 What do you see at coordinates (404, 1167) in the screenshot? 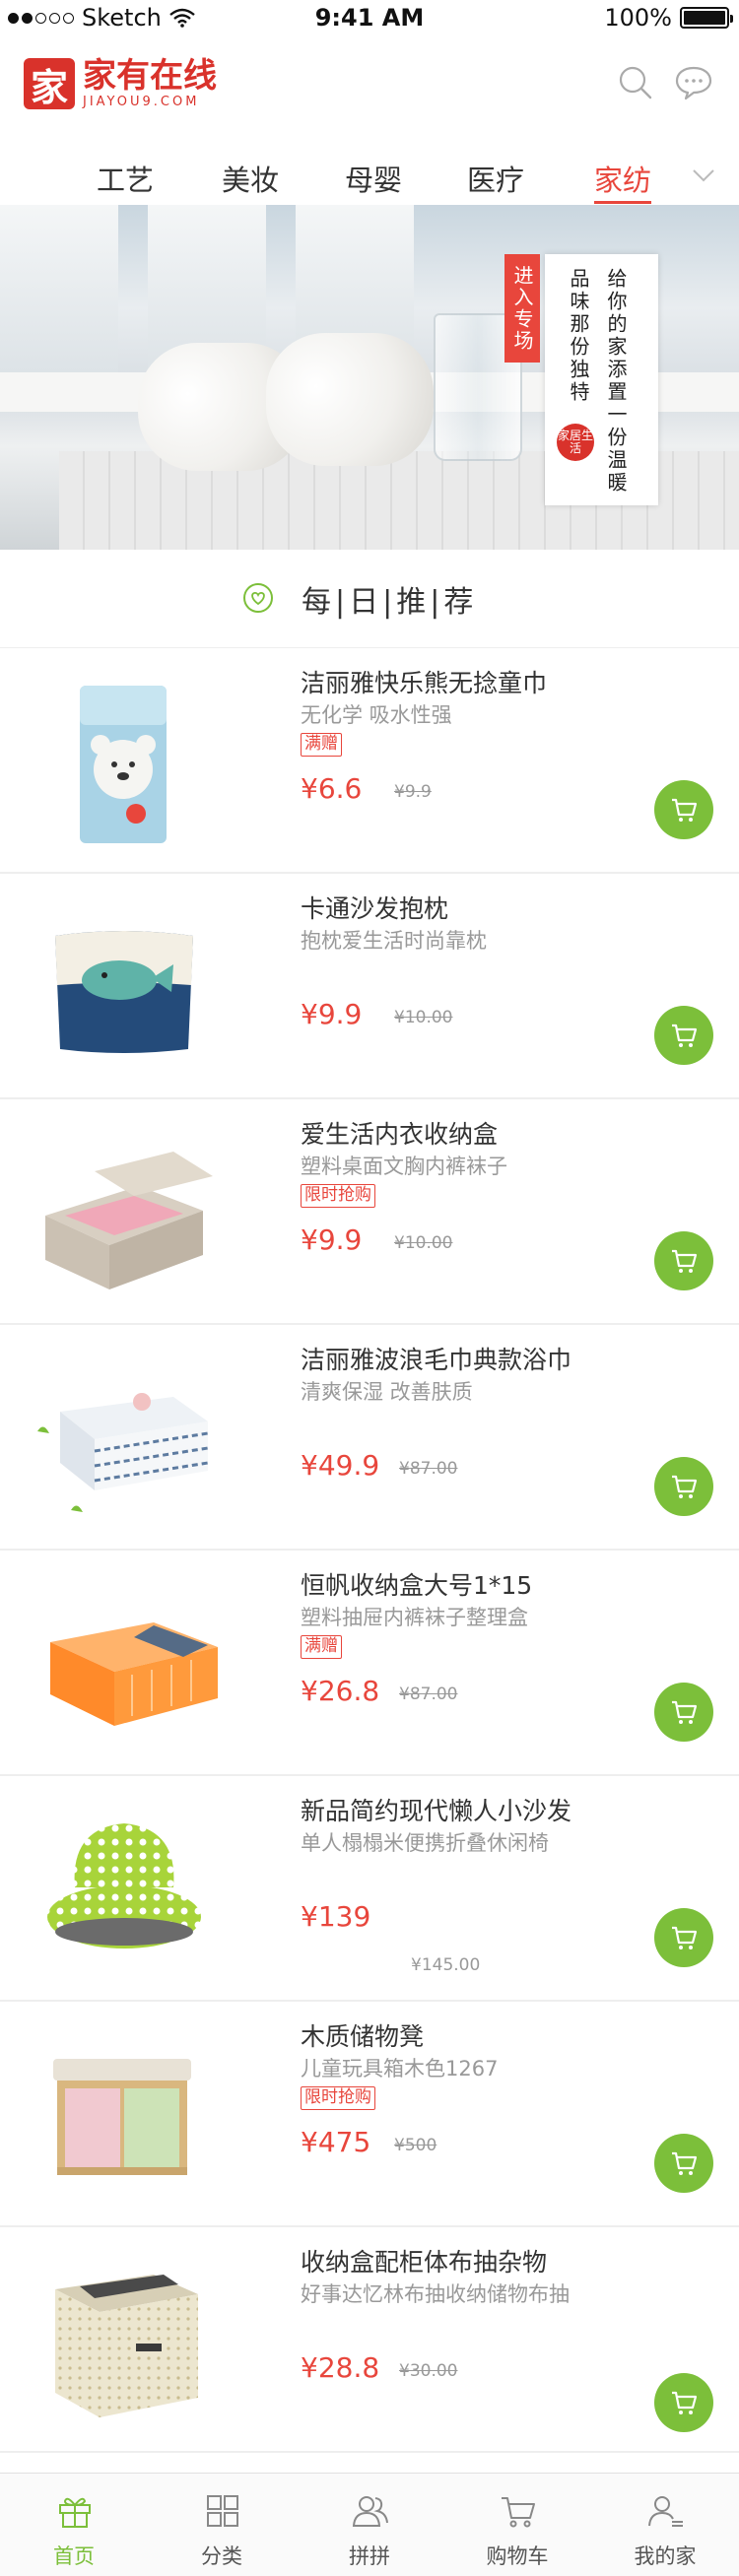
I see `product-desc: 塑料桌面文胸内裤袜子` at bounding box center [404, 1167].